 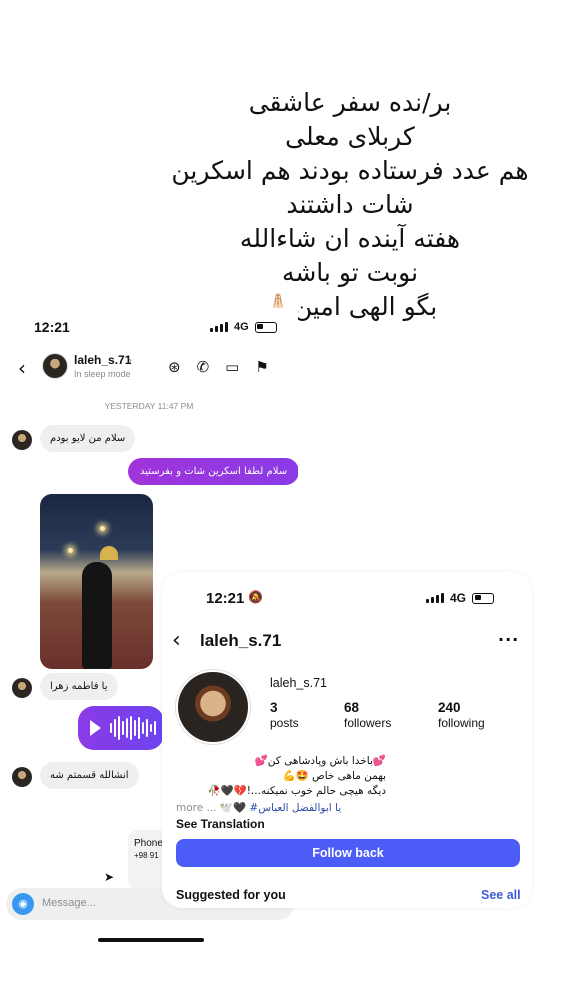 What do you see at coordinates (368, 723) in the screenshot?
I see `followers-label: followers` at bounding box center [368, 723].